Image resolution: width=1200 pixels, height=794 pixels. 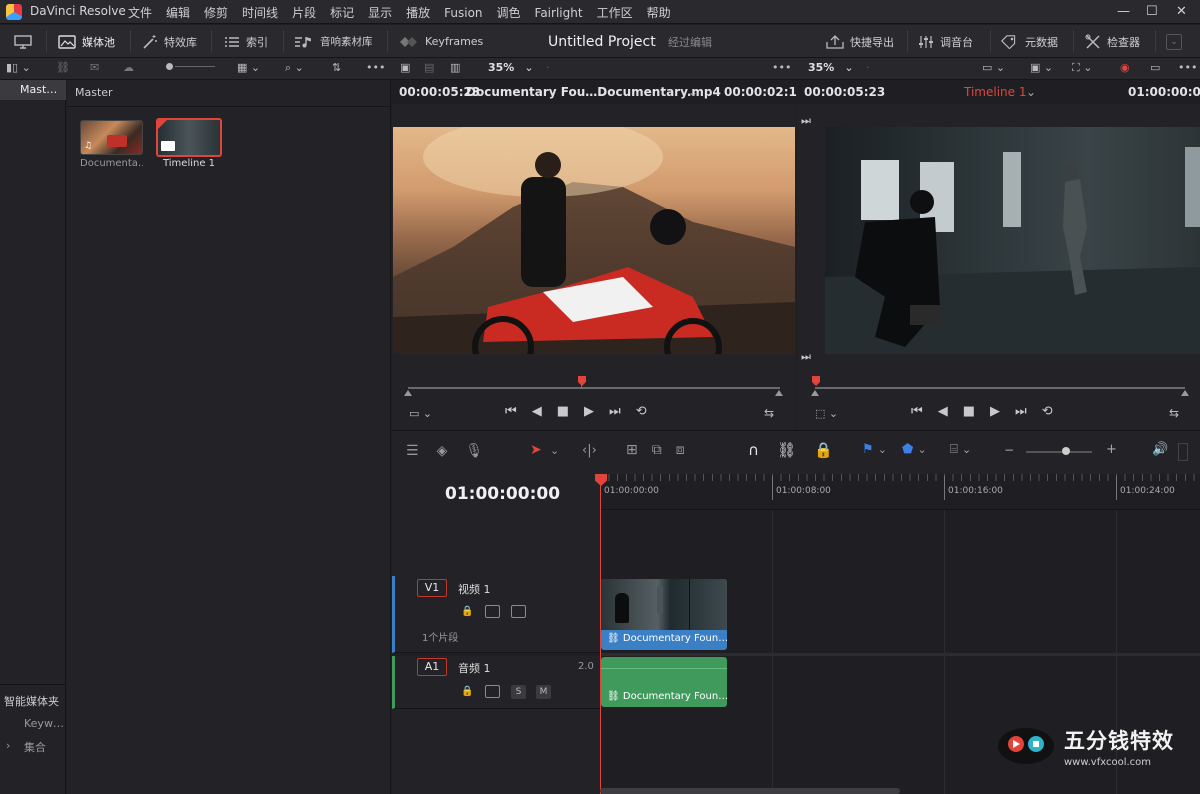 I want to click on link-icon: ⛓, so click(x=63, y=67).